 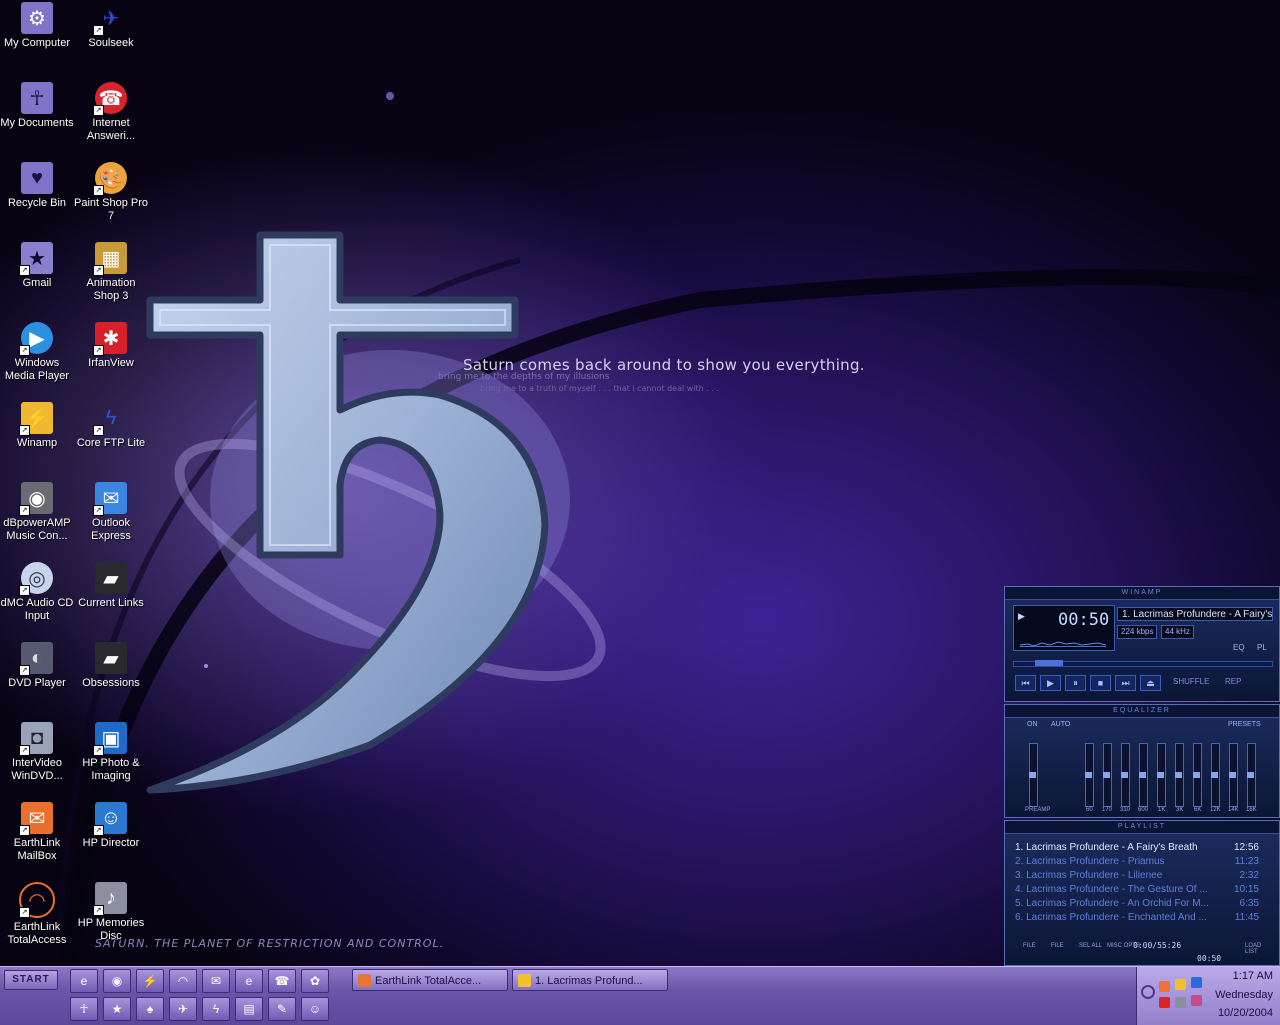 What do you see at coordinates (1033, 775) in the screenshot?
I see `eq-preamp-slider` at bounding box center [1033, 775].